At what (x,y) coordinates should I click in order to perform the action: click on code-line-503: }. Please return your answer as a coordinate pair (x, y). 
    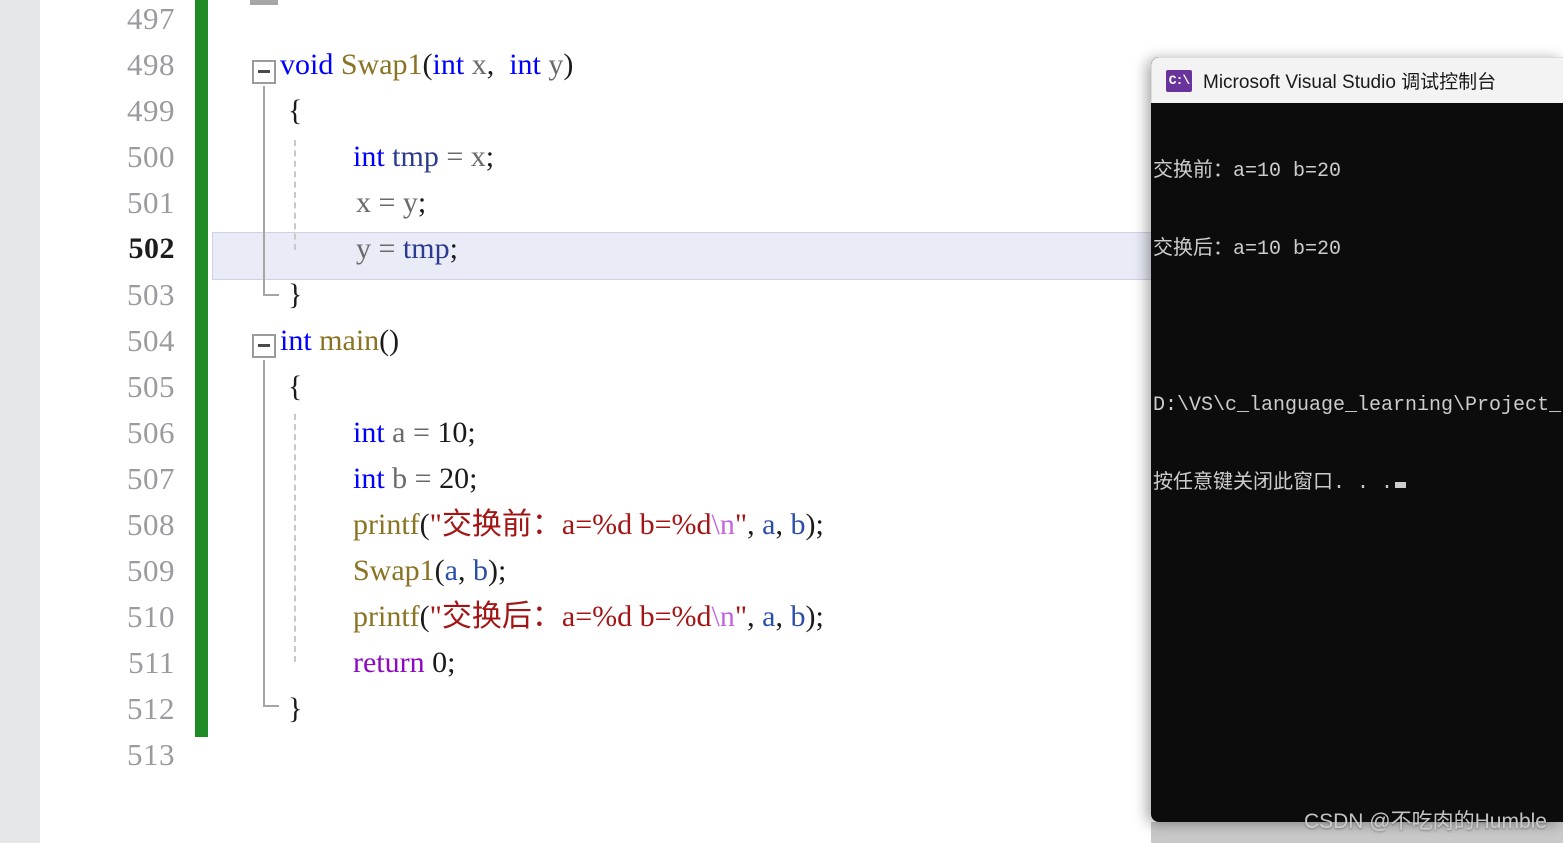
    Looking at the image, I should click on (295, 295).